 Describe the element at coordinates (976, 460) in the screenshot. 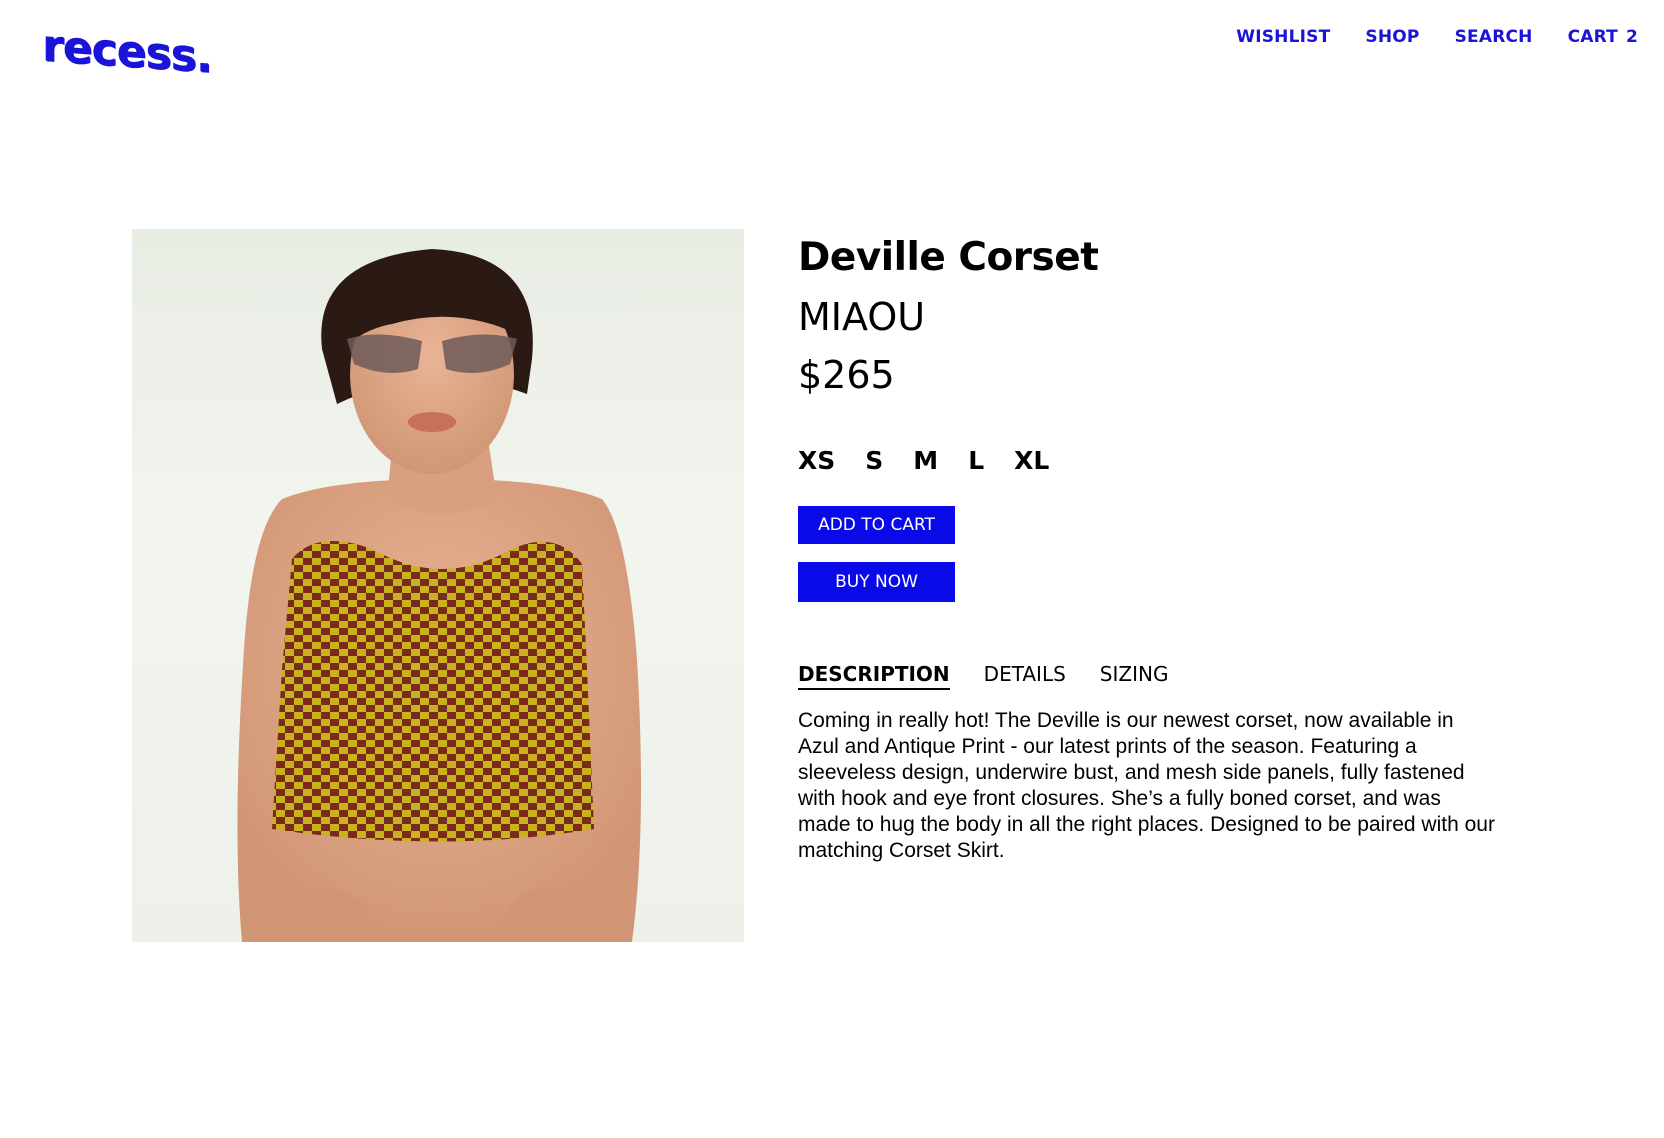

I see `size-option-l: L` at that location.